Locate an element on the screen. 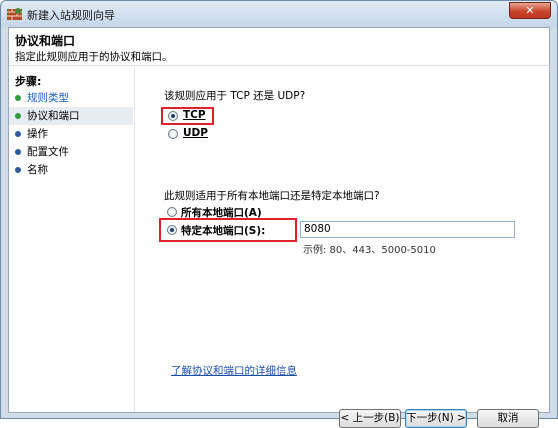  page-header: 协议和端口 指定此规则应用于的协议和端口。 is located at coordinates (279, 47).